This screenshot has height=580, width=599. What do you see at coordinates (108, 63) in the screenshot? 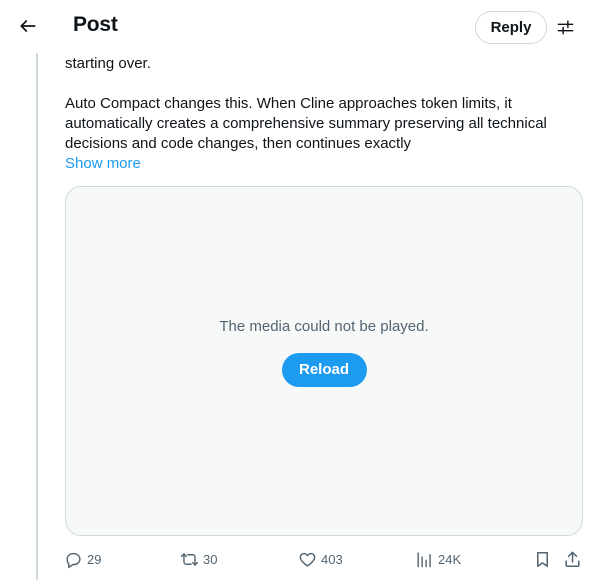
I see `post-text-line: starting over.` at bounding box center [108, 63].